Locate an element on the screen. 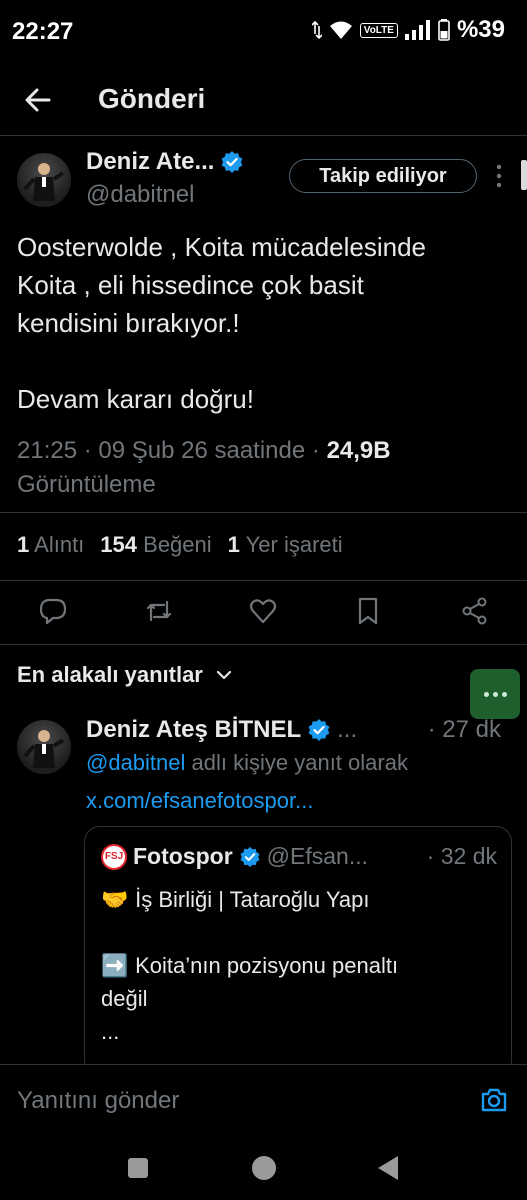  replies-sort-toggle: En alakalı yanıtlar is located at coordinates (125, 675).